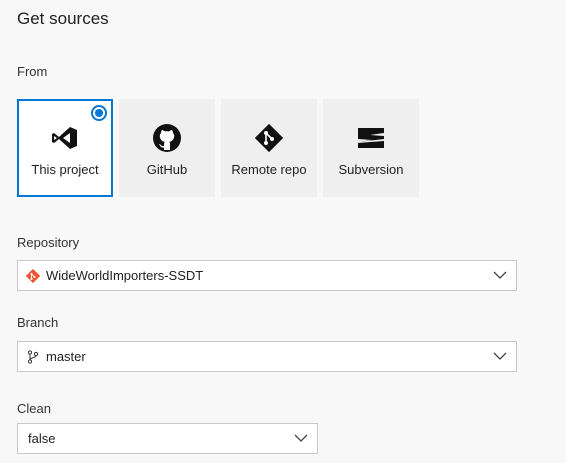 The height and width of the screenshot is (463, 566). Describe the element at coordinates (32, 71) in the screenshot. I see `from-label: From` at that location.